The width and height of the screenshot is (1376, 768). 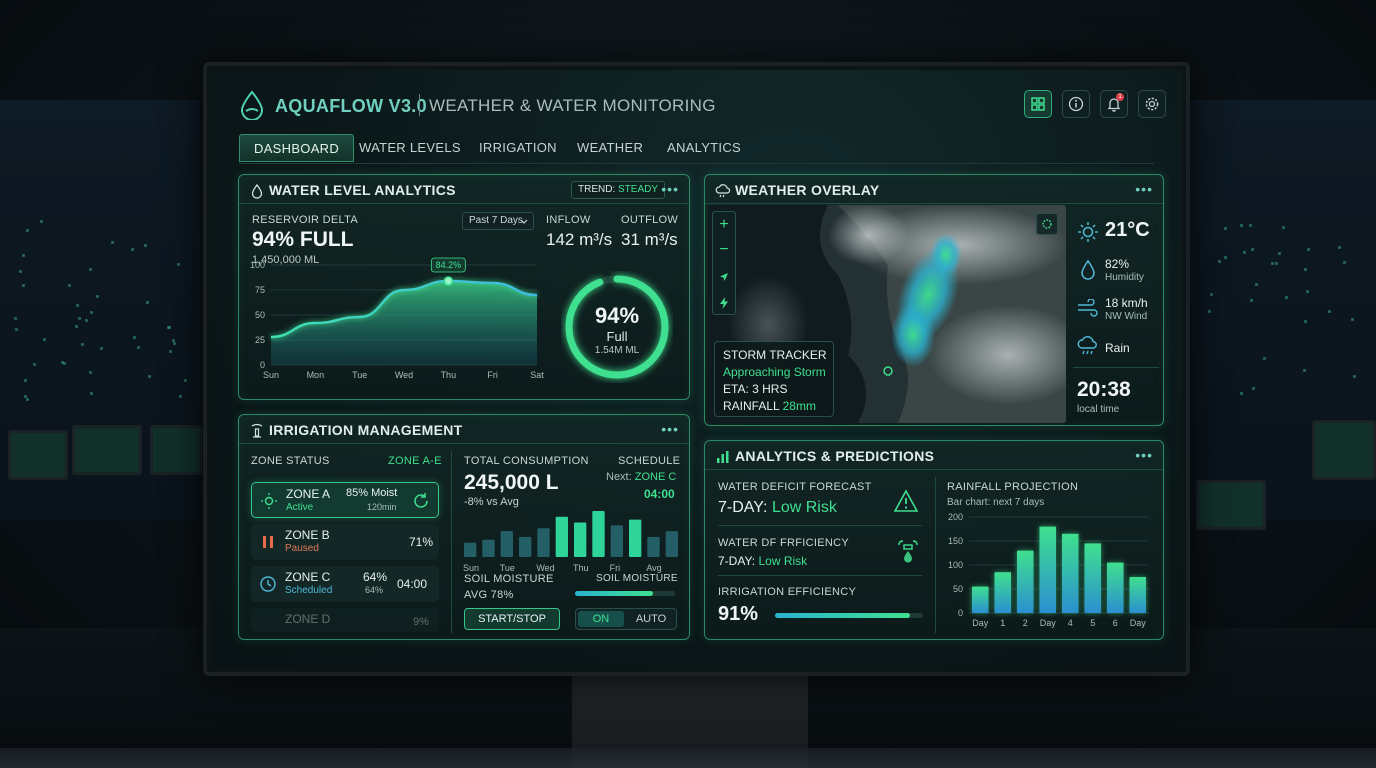 What do you see at coordinates (300, 507) in the screenshot?
I see `zone-a-state: Active` at bounding box center [300, 507].